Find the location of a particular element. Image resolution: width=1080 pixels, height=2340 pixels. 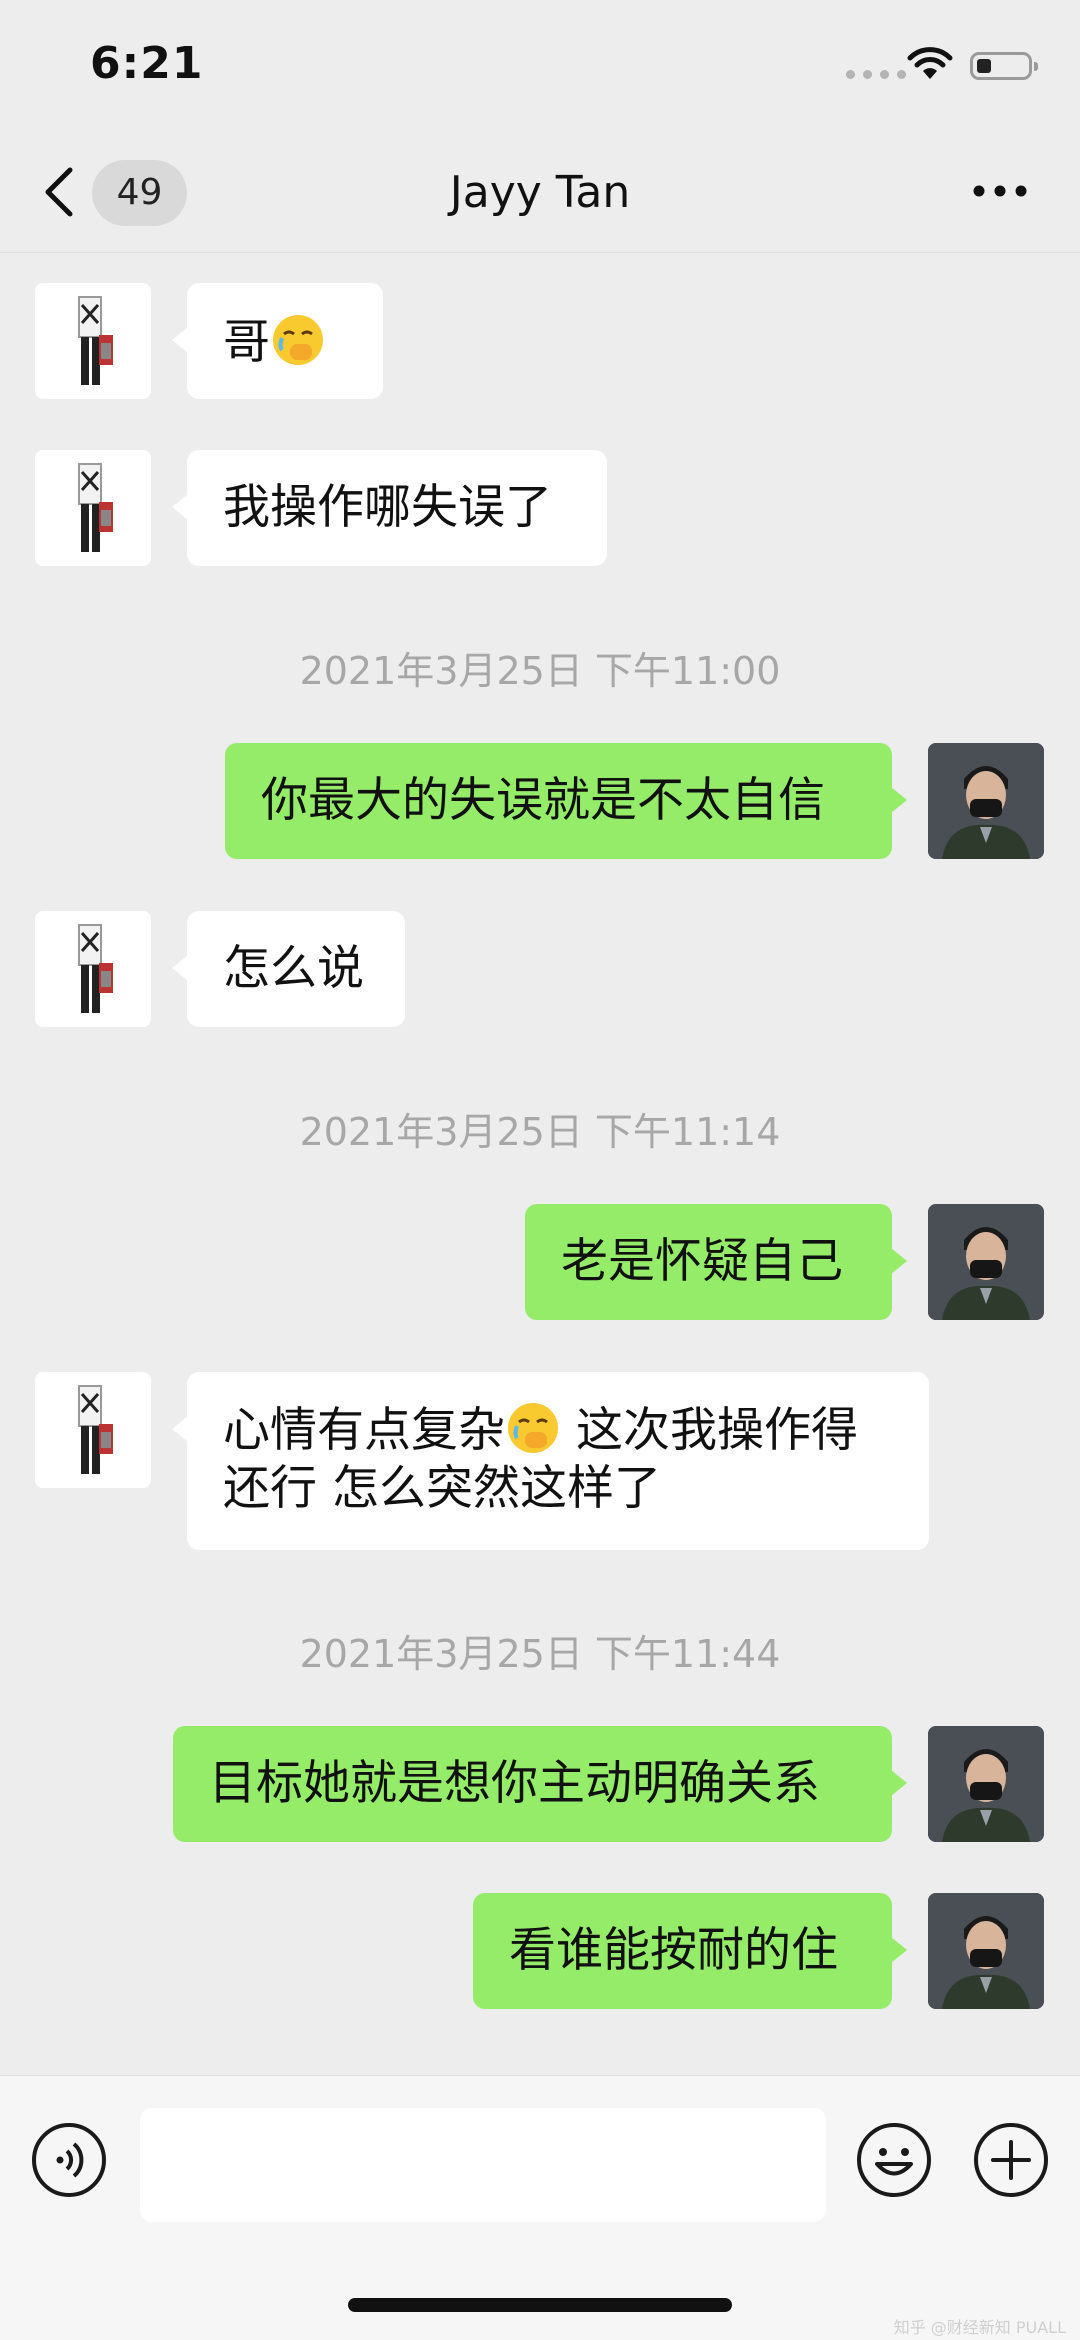

message-text: 还行 怎么突然这样了 is located at coordinates (442, 1488).